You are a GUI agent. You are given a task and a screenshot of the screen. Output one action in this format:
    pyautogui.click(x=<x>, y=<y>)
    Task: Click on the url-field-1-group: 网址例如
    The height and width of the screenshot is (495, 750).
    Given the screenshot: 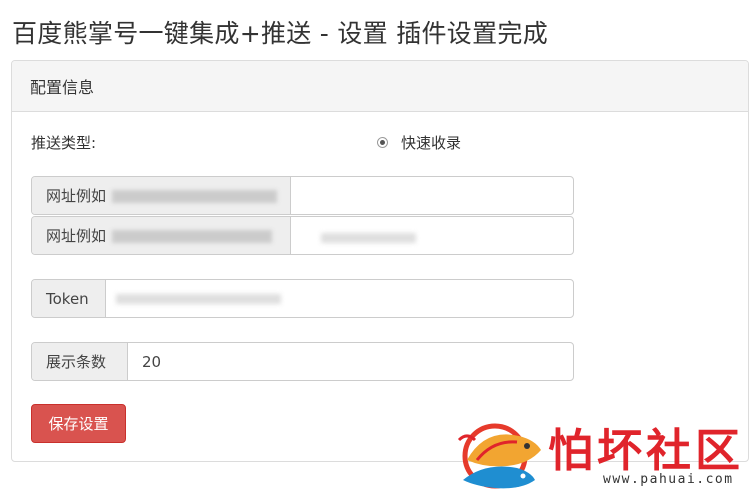 What is the action you would take?
    pyautogui.click(x=302, y=195)
    